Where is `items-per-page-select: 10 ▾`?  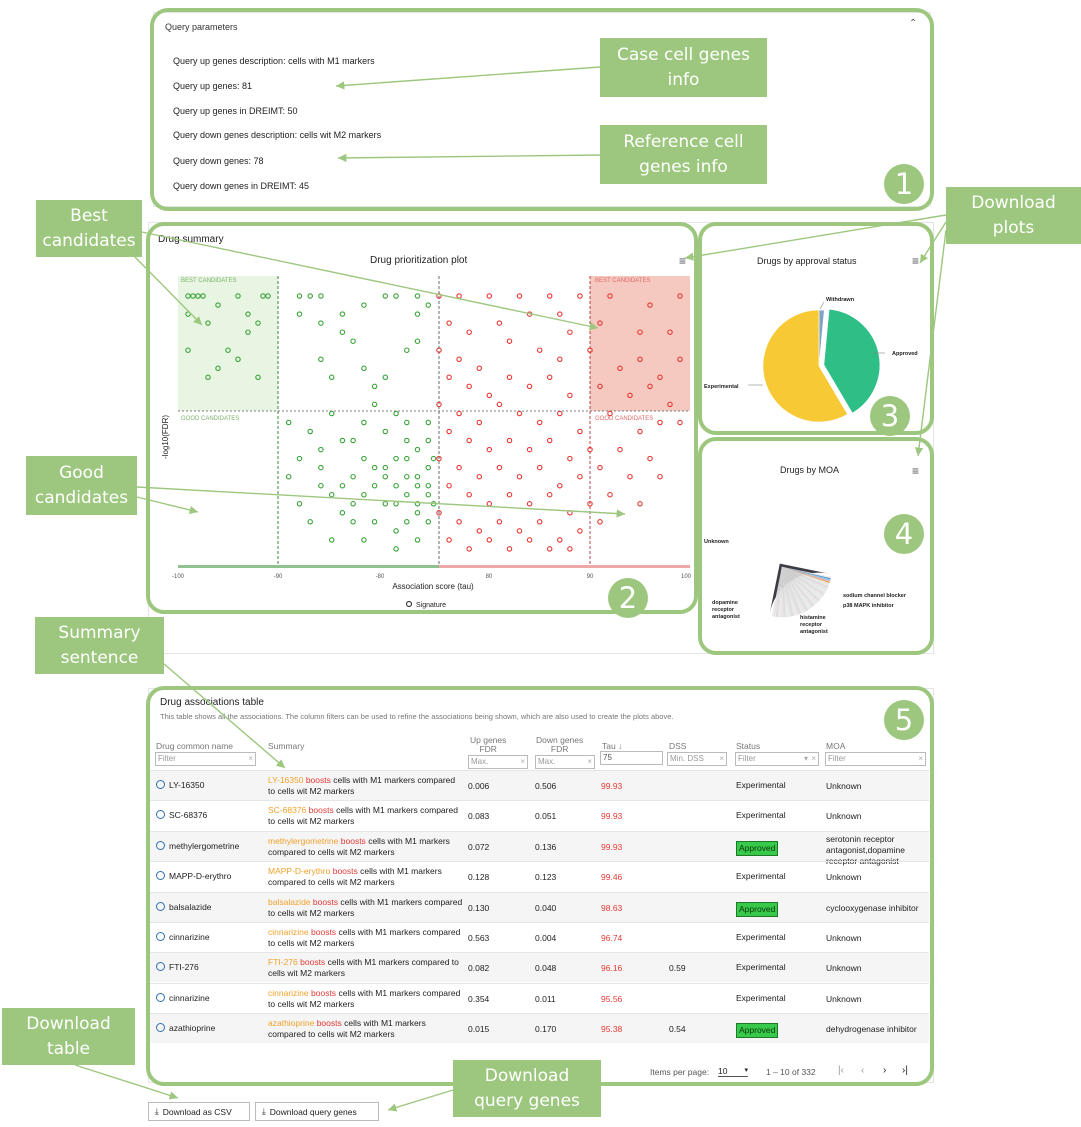
items-per-page-select: 10 ▾ is located at coordinates (733, 1071).